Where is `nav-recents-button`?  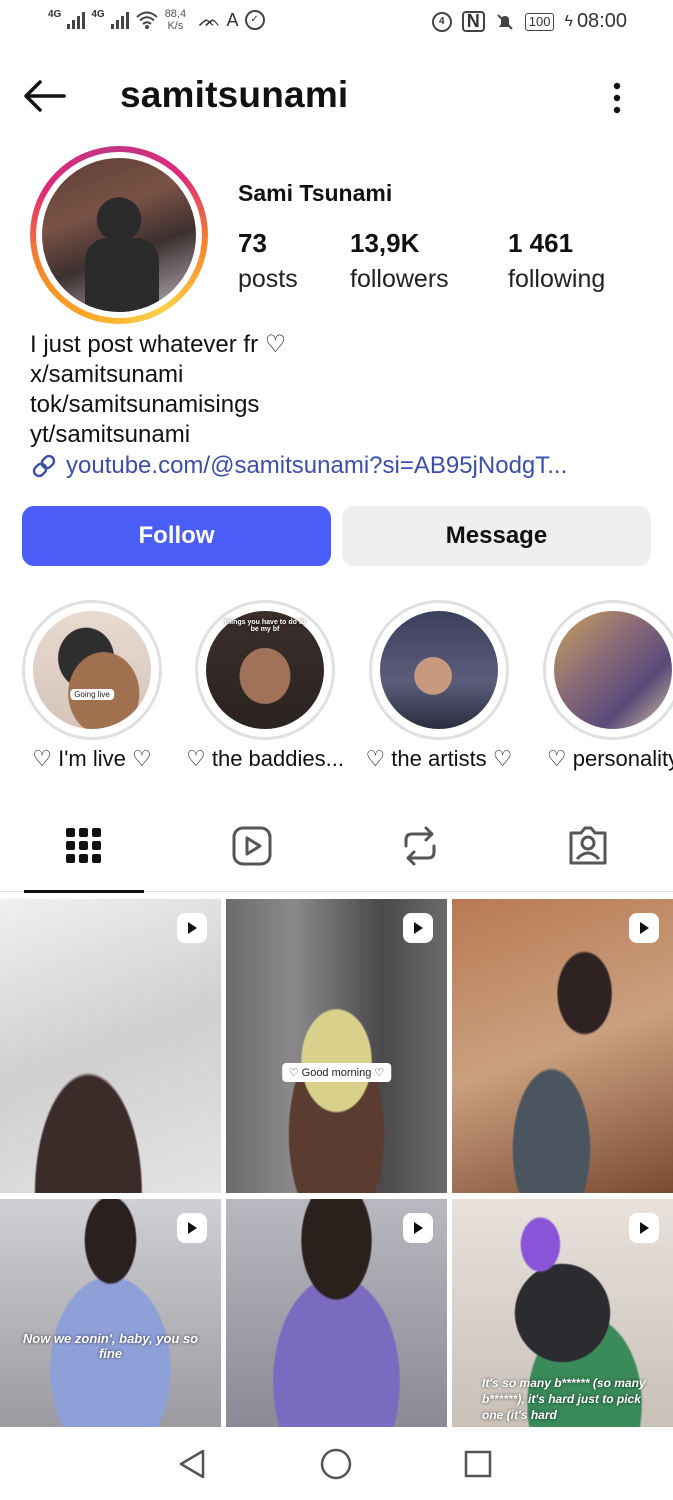 nav-recents-button is located at coordinates (478, 1464).